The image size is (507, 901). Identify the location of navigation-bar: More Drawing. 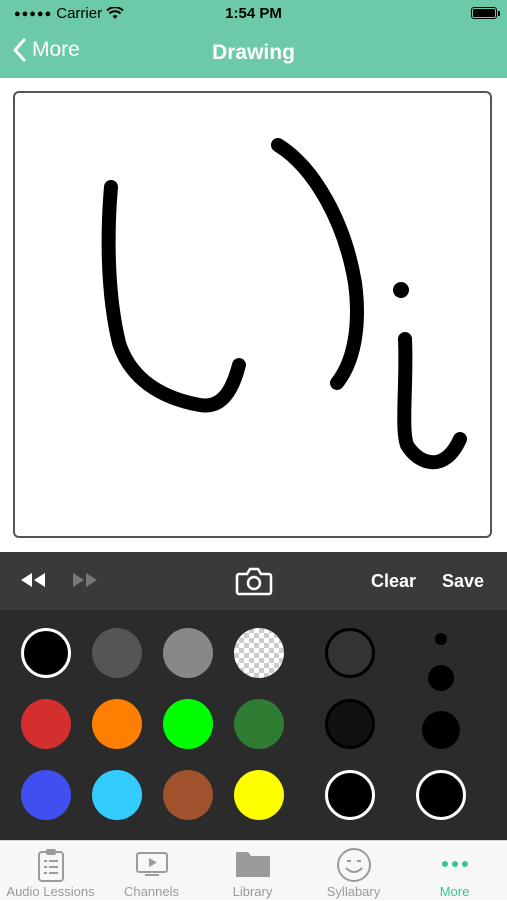
(253, 53).